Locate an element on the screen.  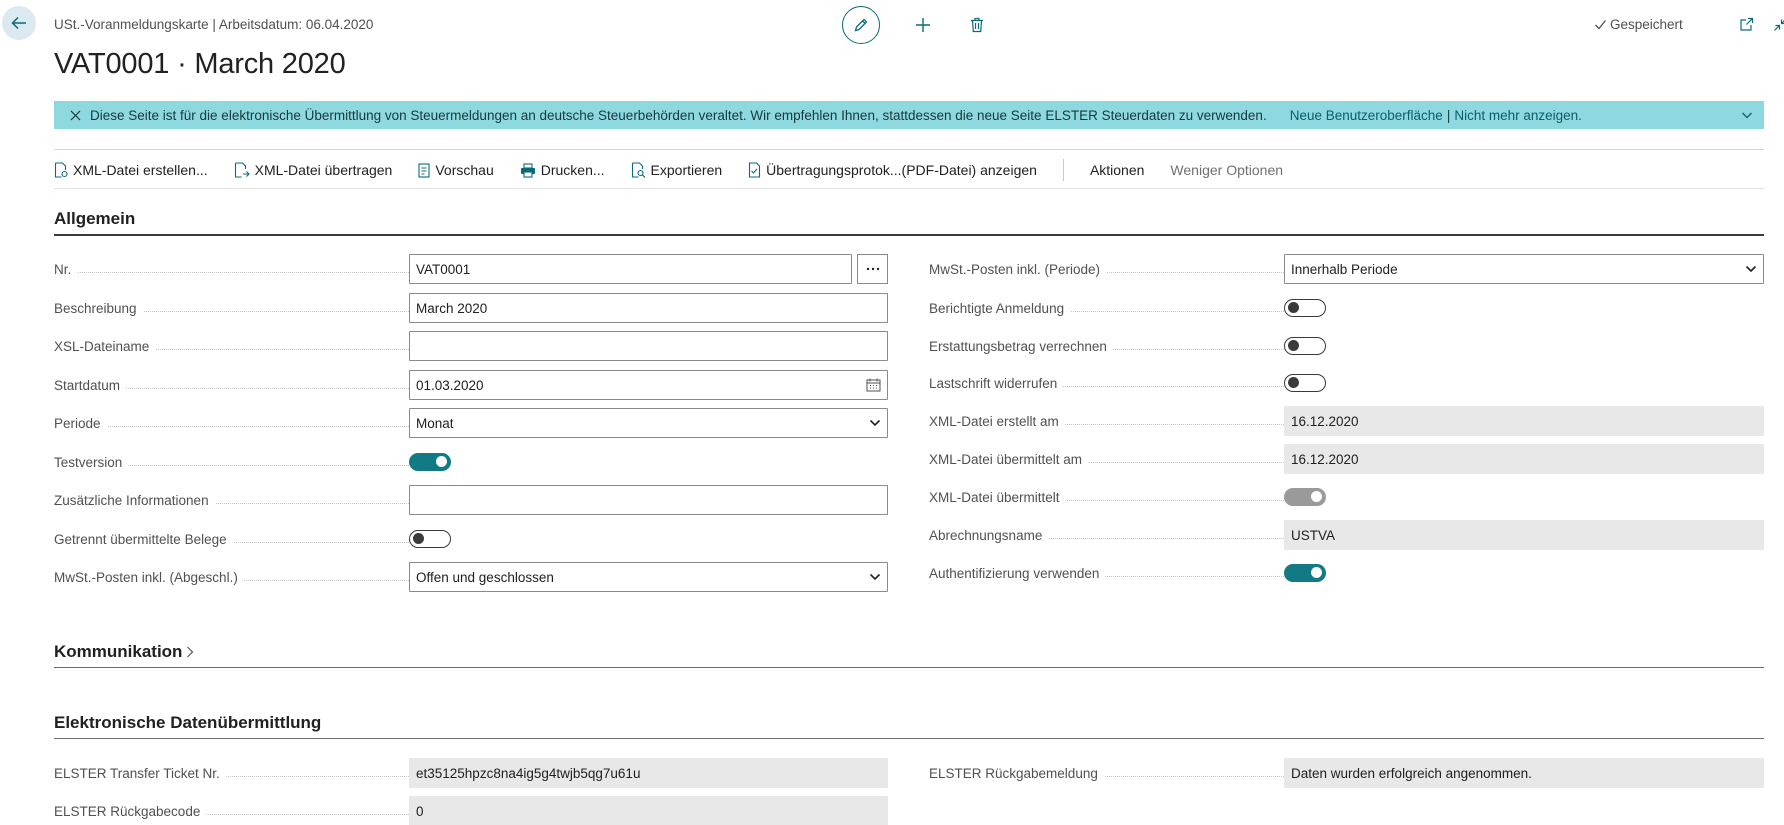
field-return-code: ELSTER Rückgabecode 0 is located at coordinates (471, 810).